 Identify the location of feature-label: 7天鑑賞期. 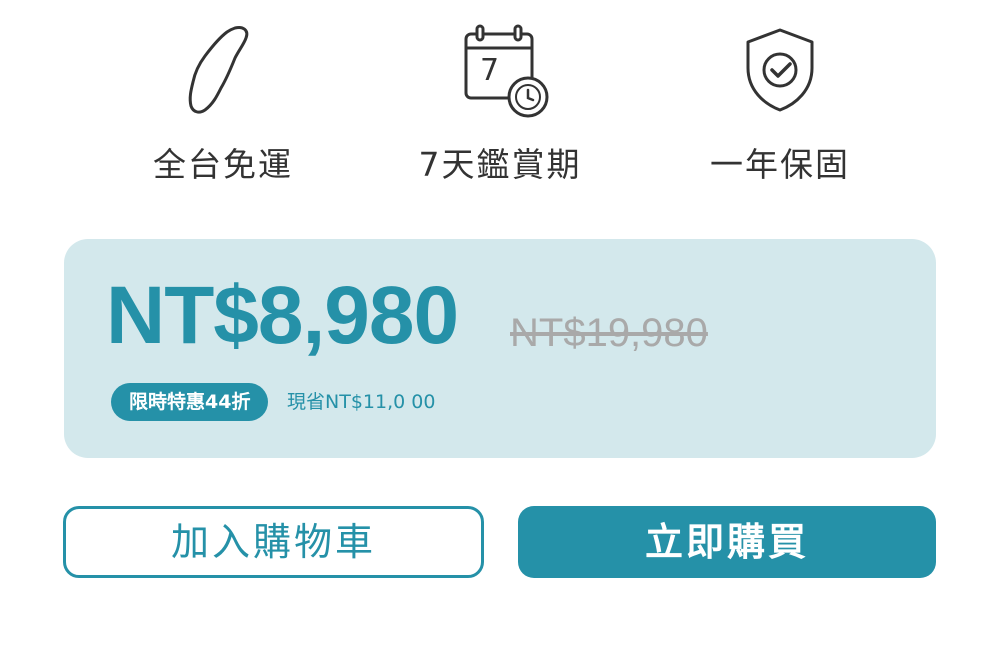
(500, 164).